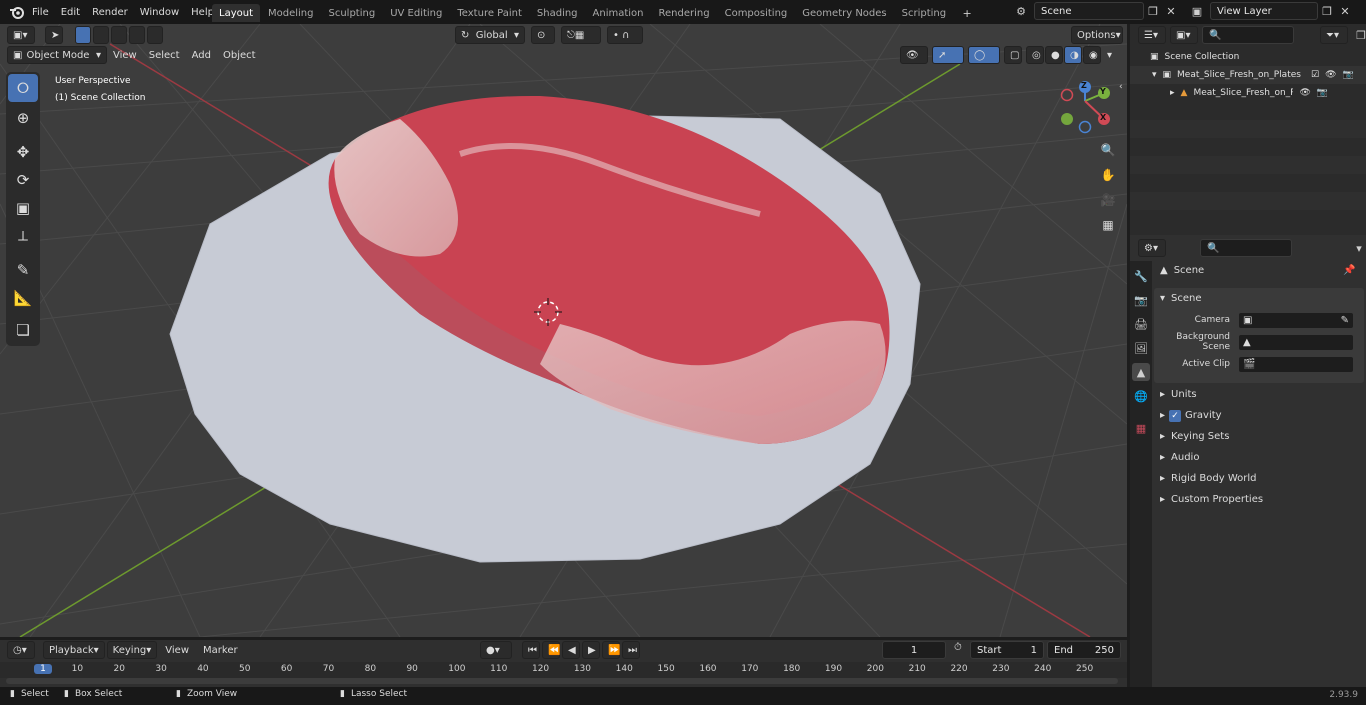  Describe the element at coordinates (591, 650) in the screenshot. I see `play-icon: ▶` at that location.